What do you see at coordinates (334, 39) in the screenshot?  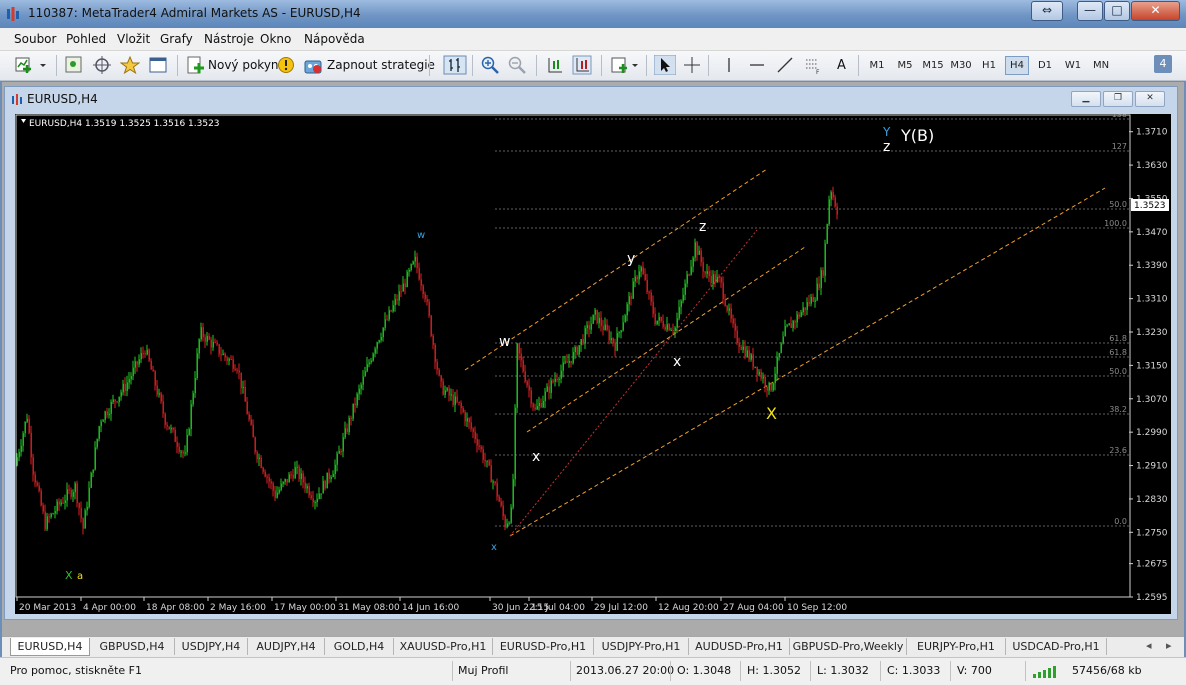 I see `menu-napoveda: Nápověda` at bounding box center [334, 39].